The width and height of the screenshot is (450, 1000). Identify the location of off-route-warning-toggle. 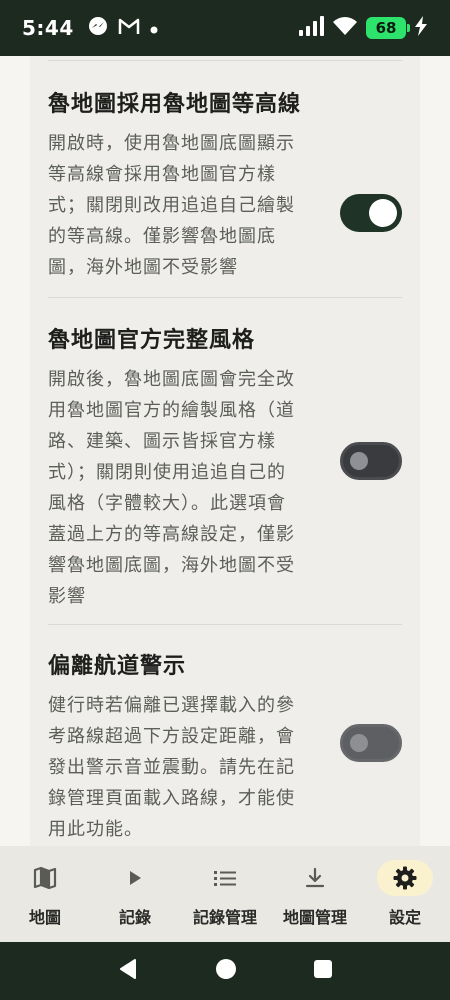
(371, 743).